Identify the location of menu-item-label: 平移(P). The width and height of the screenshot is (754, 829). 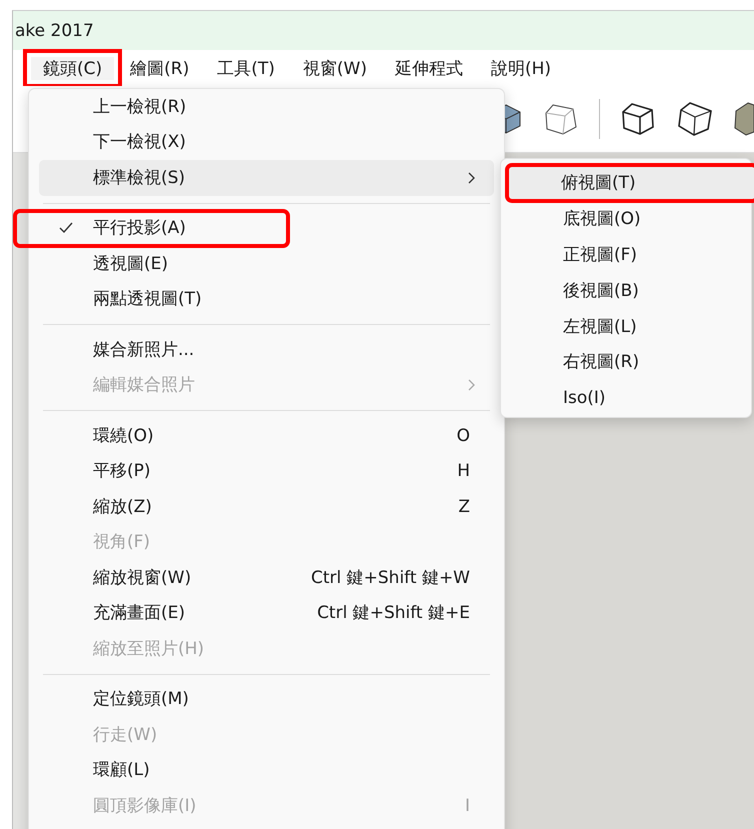
(122, 471).